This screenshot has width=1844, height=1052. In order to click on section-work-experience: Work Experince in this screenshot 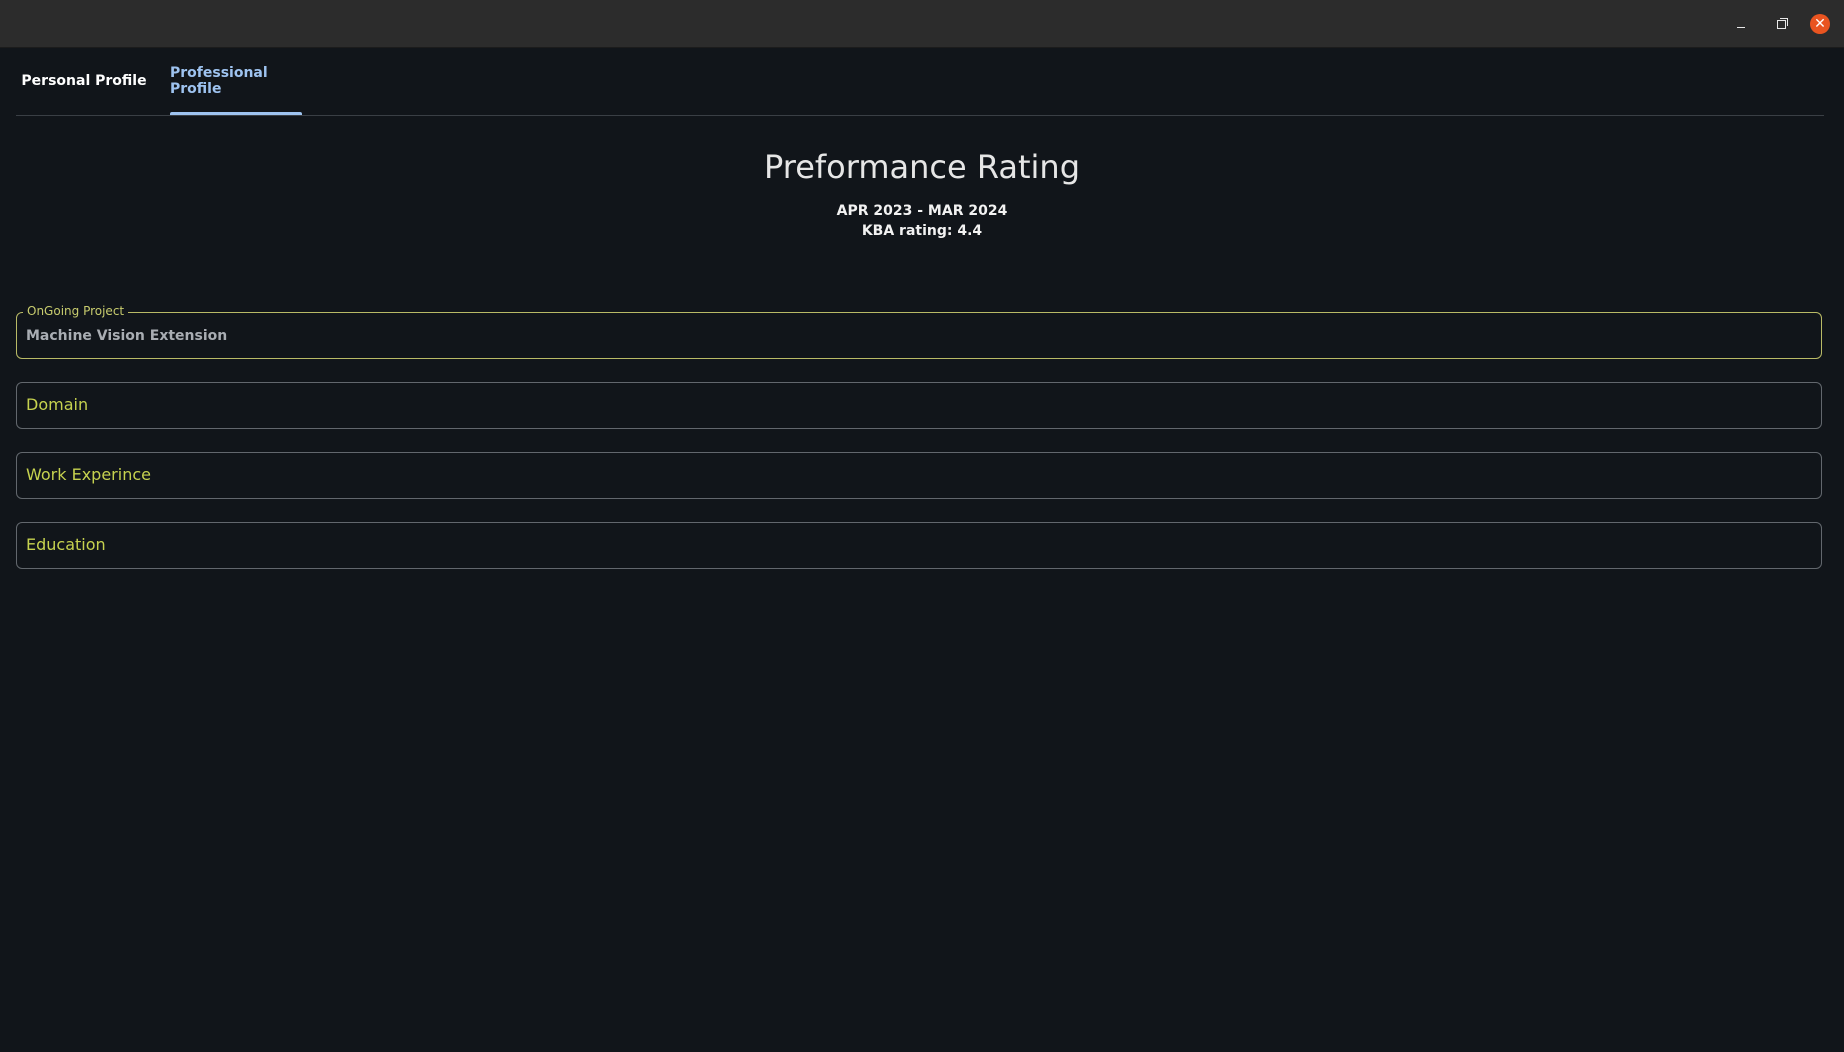, I will do `click(919, 475)`.